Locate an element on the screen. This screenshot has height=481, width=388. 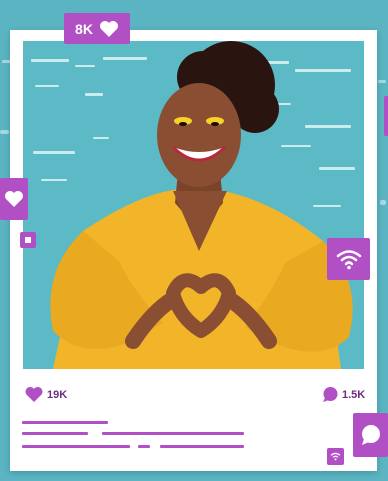
square-dot-icon is located at coordinates (28, 240).